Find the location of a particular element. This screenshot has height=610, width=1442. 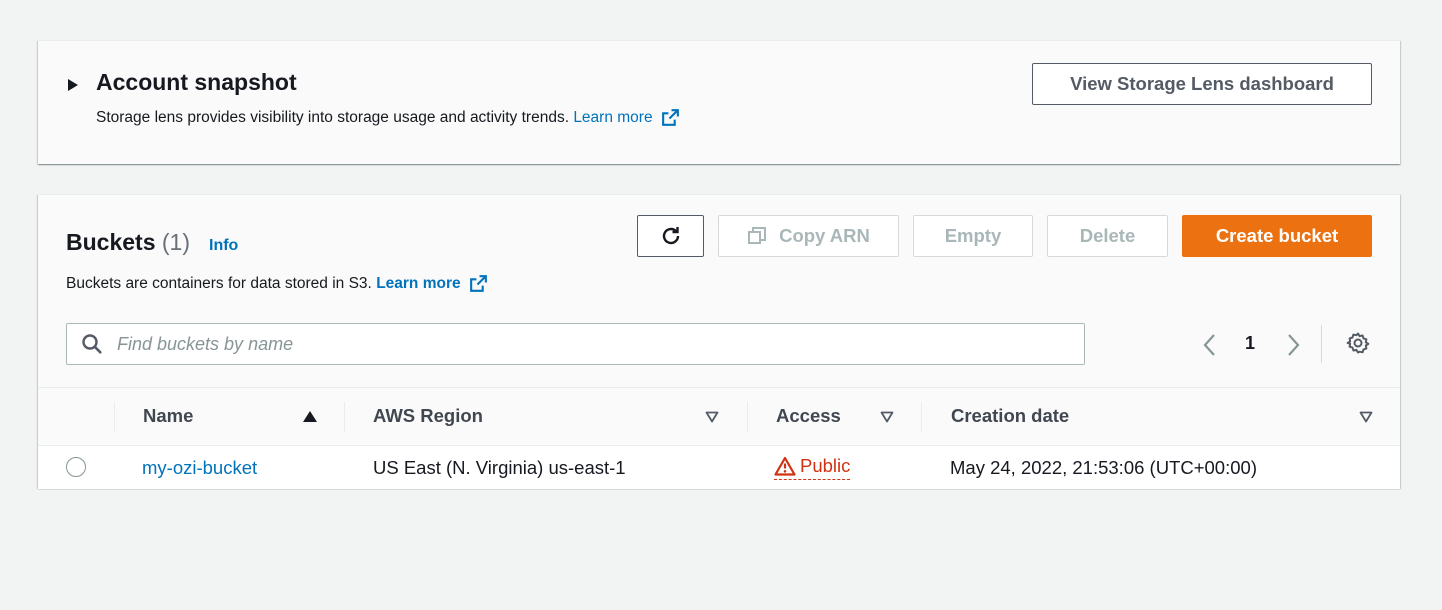

current-page-number: 1 is located at coordinates (1250, 343).